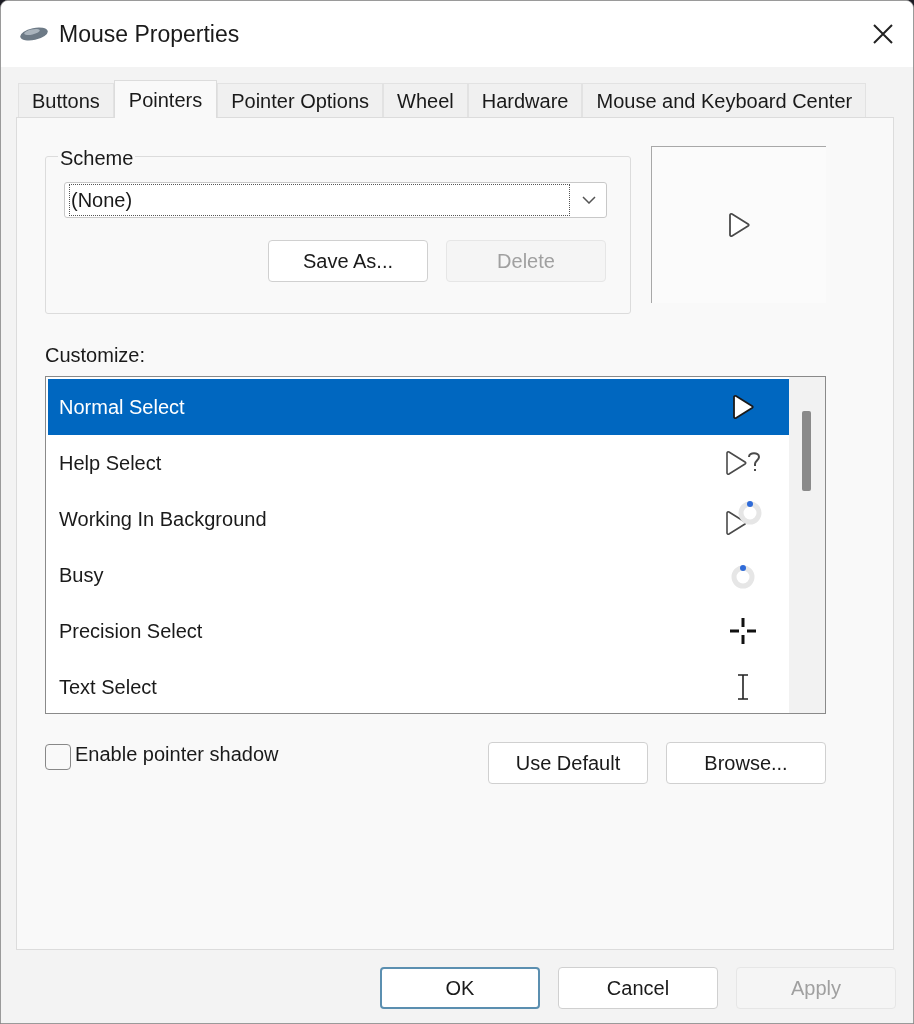  What do you see at coordinates (177, 754) in the screenshot?
I see `checkbox-label: Enable pointer shadow` at bounding box center [177, 754].